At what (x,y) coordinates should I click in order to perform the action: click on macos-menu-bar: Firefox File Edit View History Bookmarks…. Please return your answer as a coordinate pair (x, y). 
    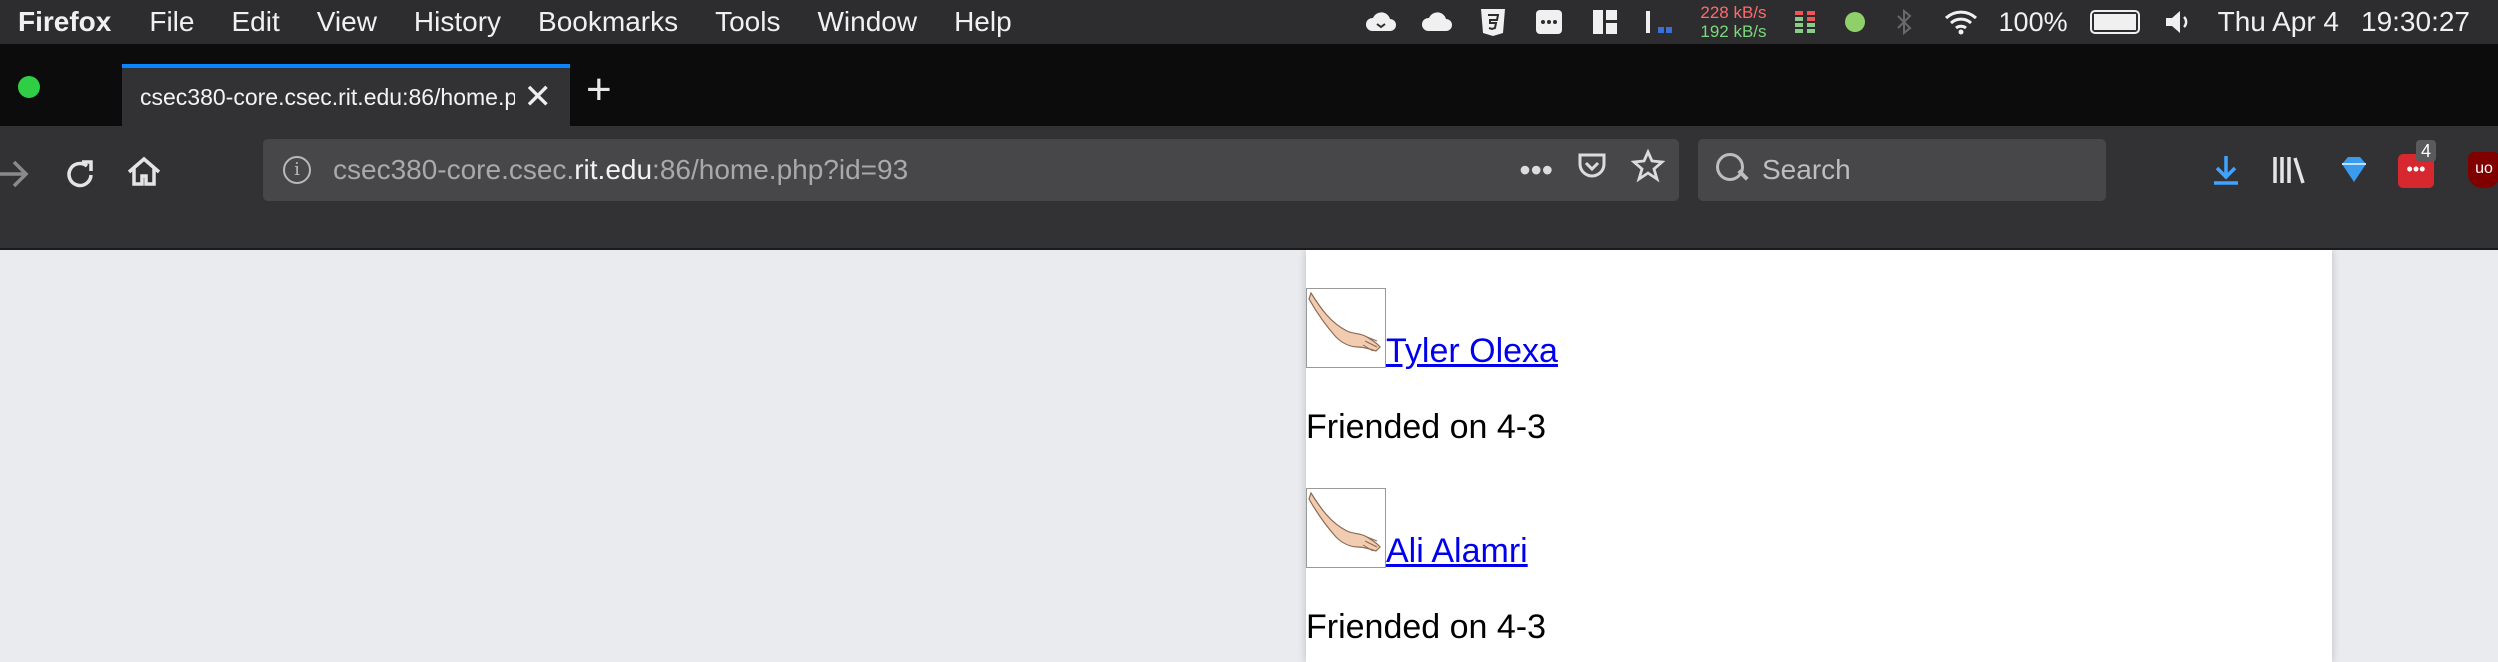
    Looking at the image, I should click on (1249, 22).